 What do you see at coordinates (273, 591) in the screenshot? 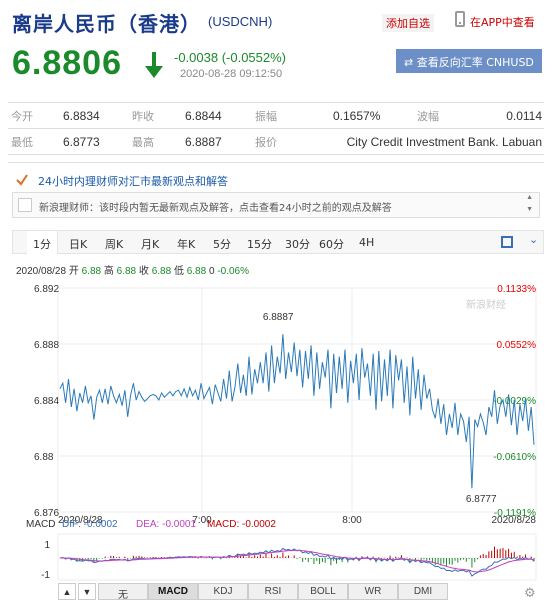
I see `indicator-rsi: RSI` at bounding box center [273, 591].